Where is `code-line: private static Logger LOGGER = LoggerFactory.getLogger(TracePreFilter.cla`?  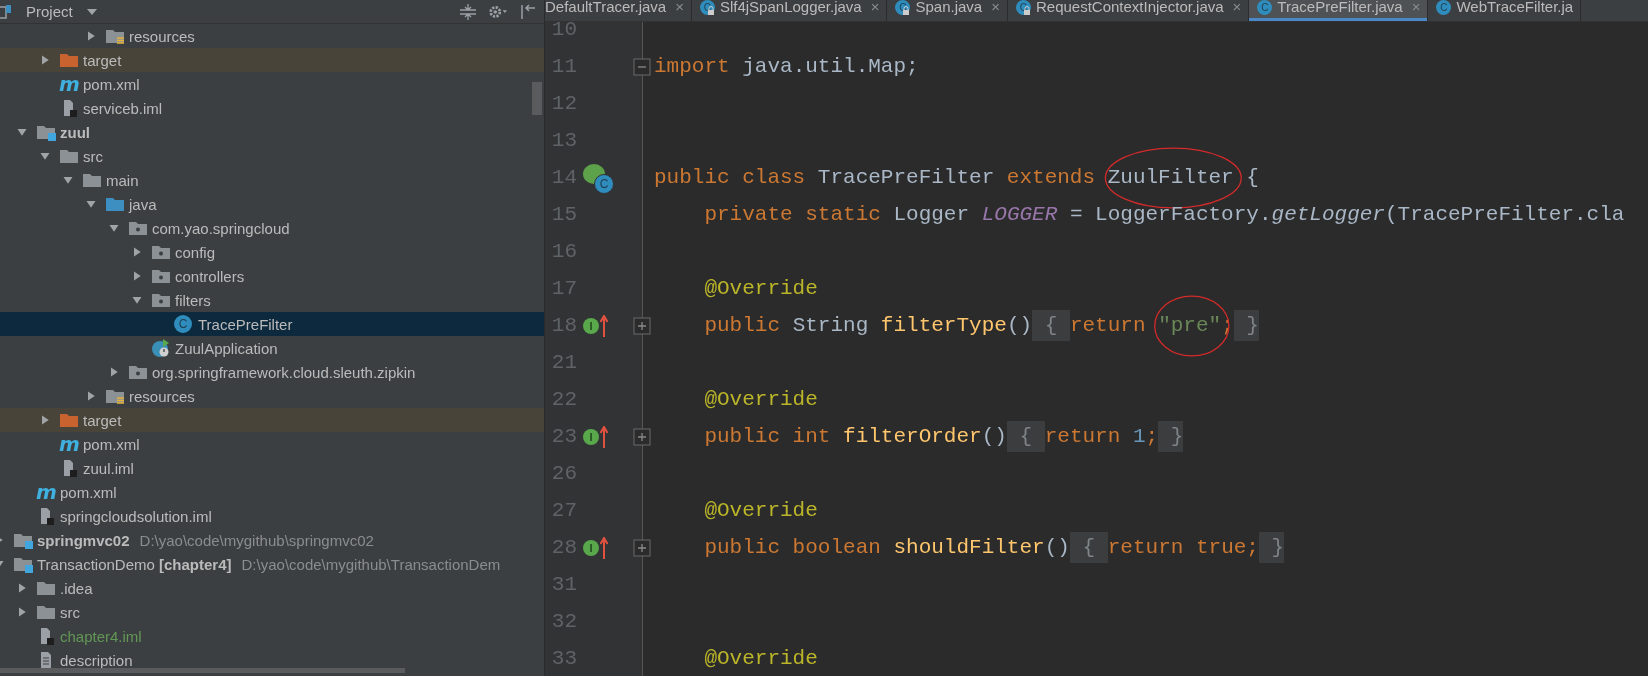
code-line: private static Logger LOGGER = LoggerFactory.getLogger(TracePreFilter.cla is located at coordinates (1164, 215).